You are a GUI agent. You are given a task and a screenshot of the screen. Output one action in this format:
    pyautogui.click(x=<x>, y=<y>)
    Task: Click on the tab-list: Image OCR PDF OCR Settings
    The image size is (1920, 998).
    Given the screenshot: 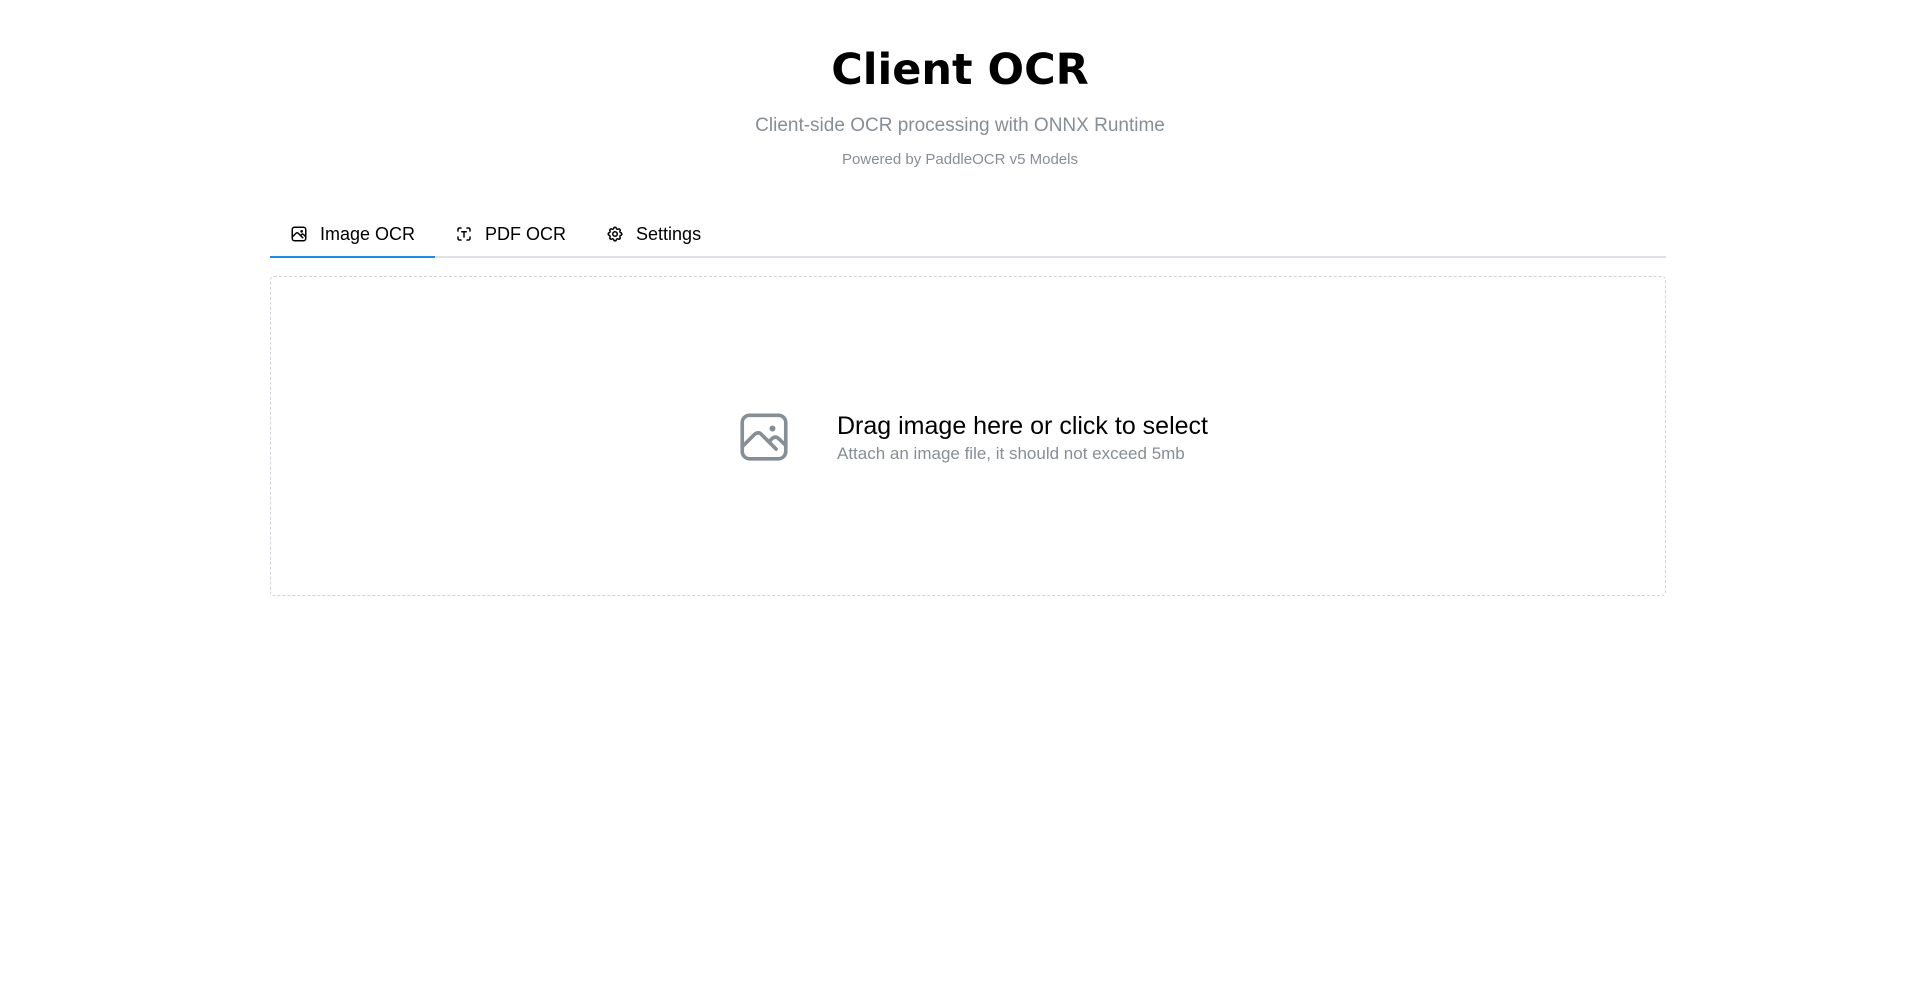 What is the action you would take?
    pyautogui.click(x=968, y=235)
    